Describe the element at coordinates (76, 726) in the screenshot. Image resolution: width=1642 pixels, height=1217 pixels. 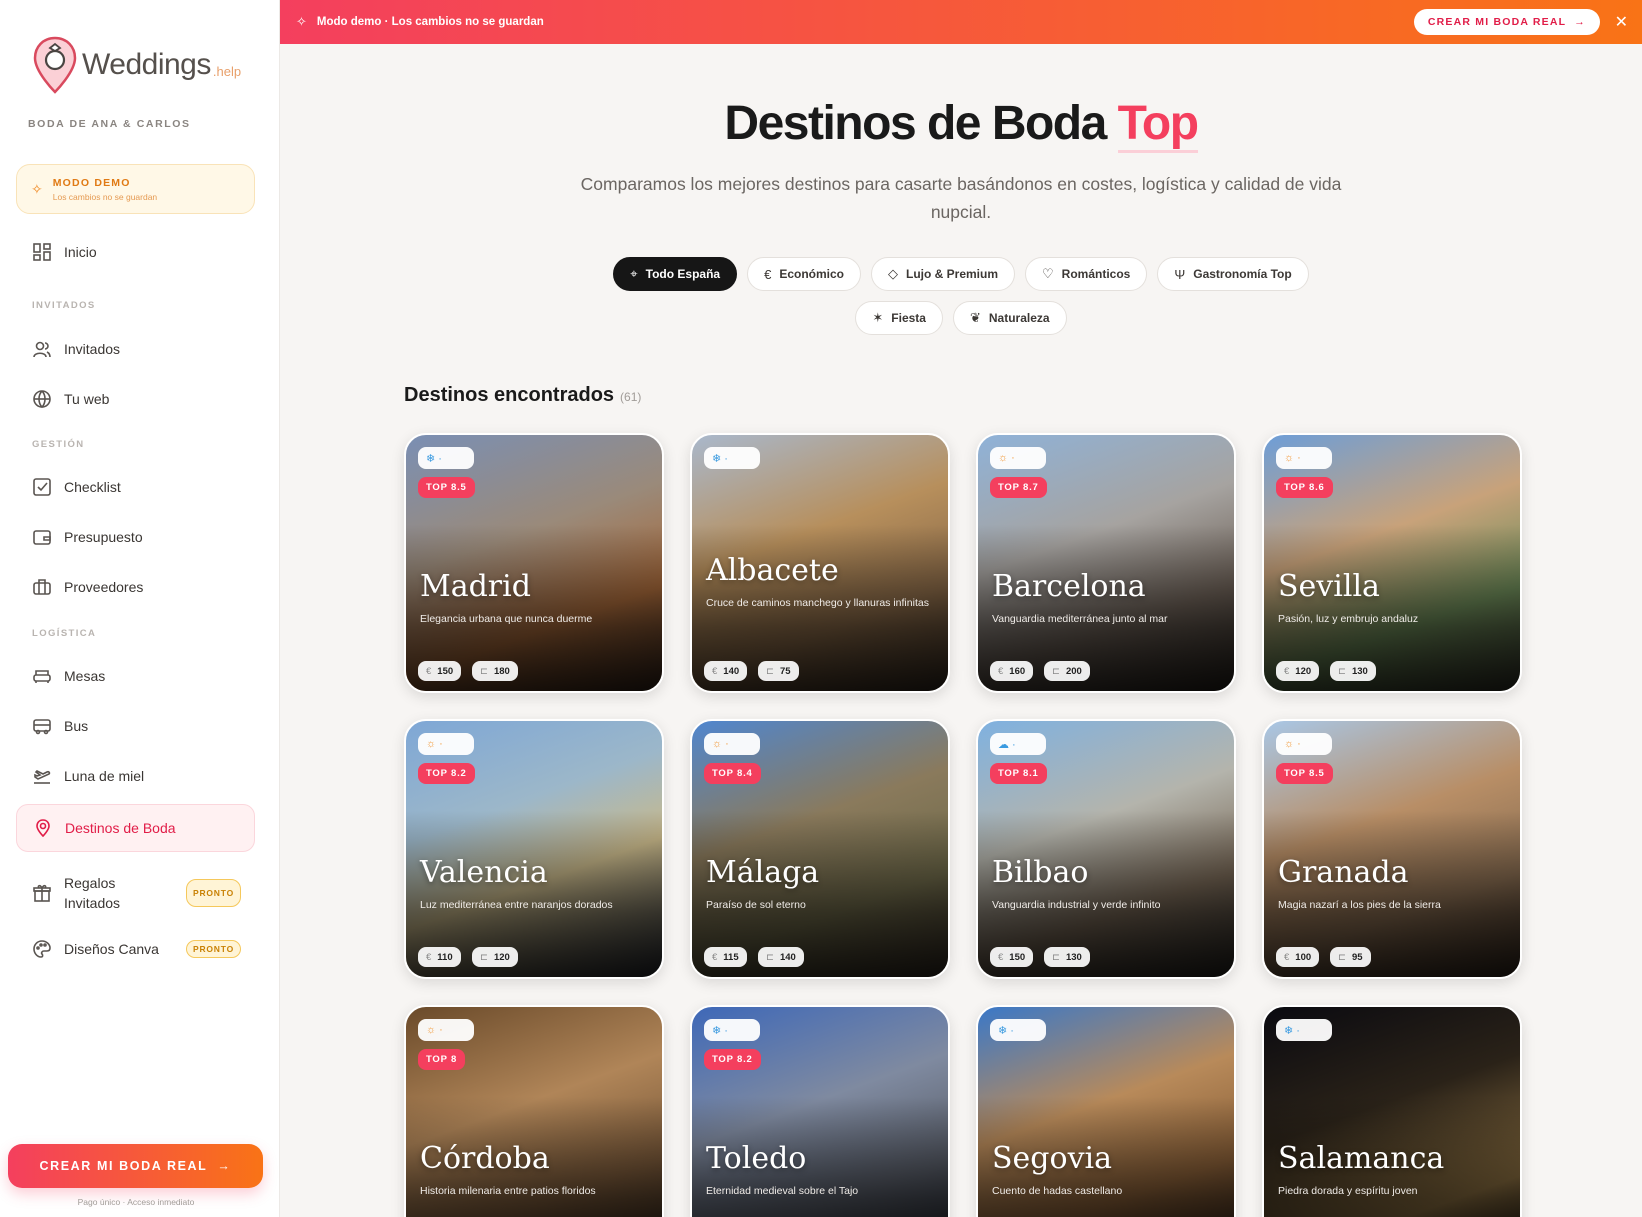
I see `sidebar-item-label: Bus` at that location.